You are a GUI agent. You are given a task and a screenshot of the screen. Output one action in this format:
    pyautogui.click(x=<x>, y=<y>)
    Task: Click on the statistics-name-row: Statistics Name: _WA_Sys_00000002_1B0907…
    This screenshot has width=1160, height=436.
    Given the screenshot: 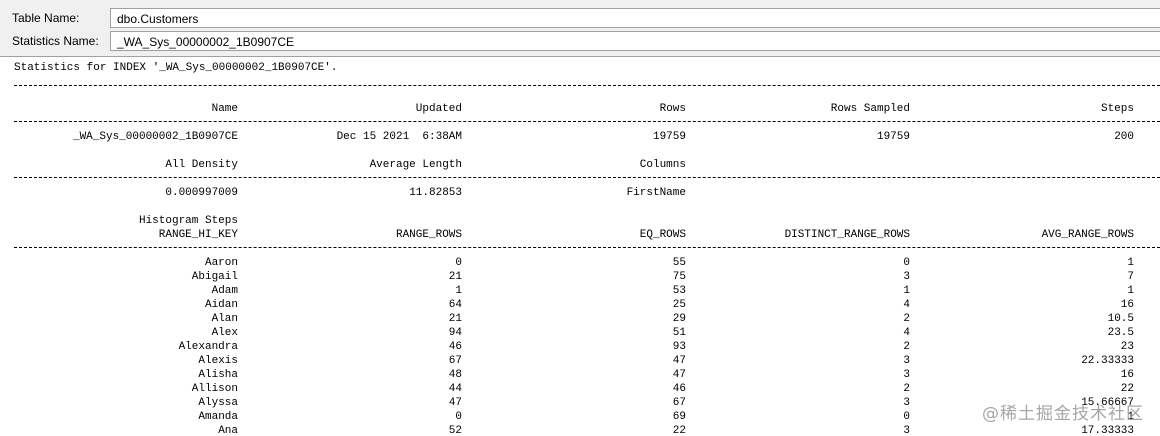 What is the action you would take?
    pyautogui.click(x=580, y=42)
    